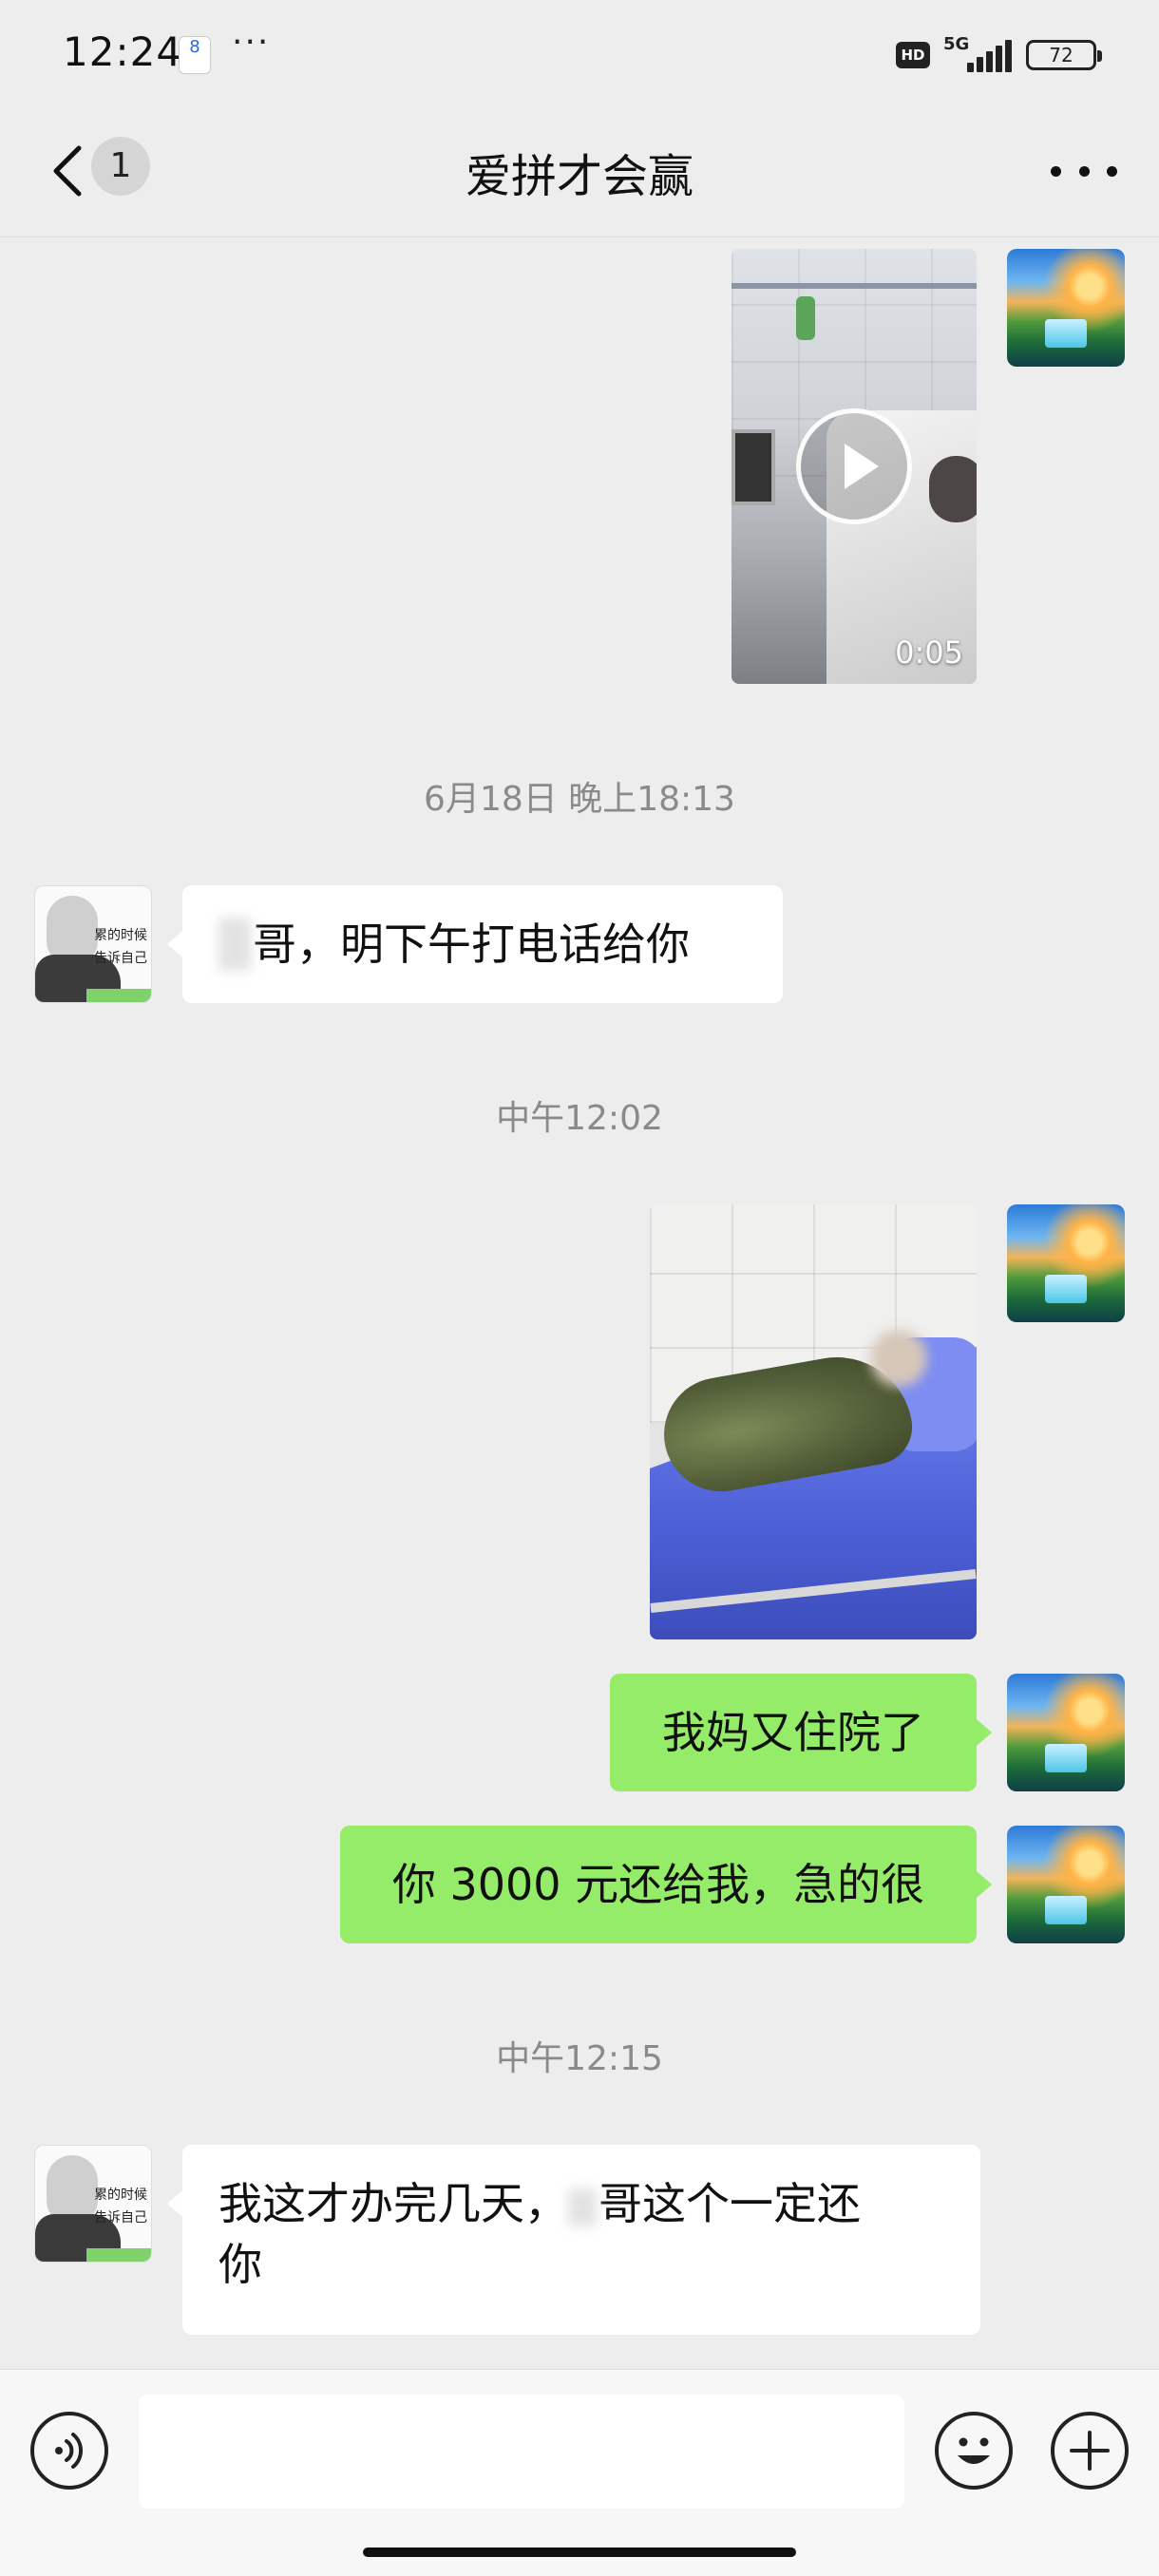 This screenshot has width=1159, height=2576. Describe the element at coordinates (573, 2240) in the screenshot. I see `message-bubble-incoming: 我这才办完几天， 哥这个一定还 你` at that location.